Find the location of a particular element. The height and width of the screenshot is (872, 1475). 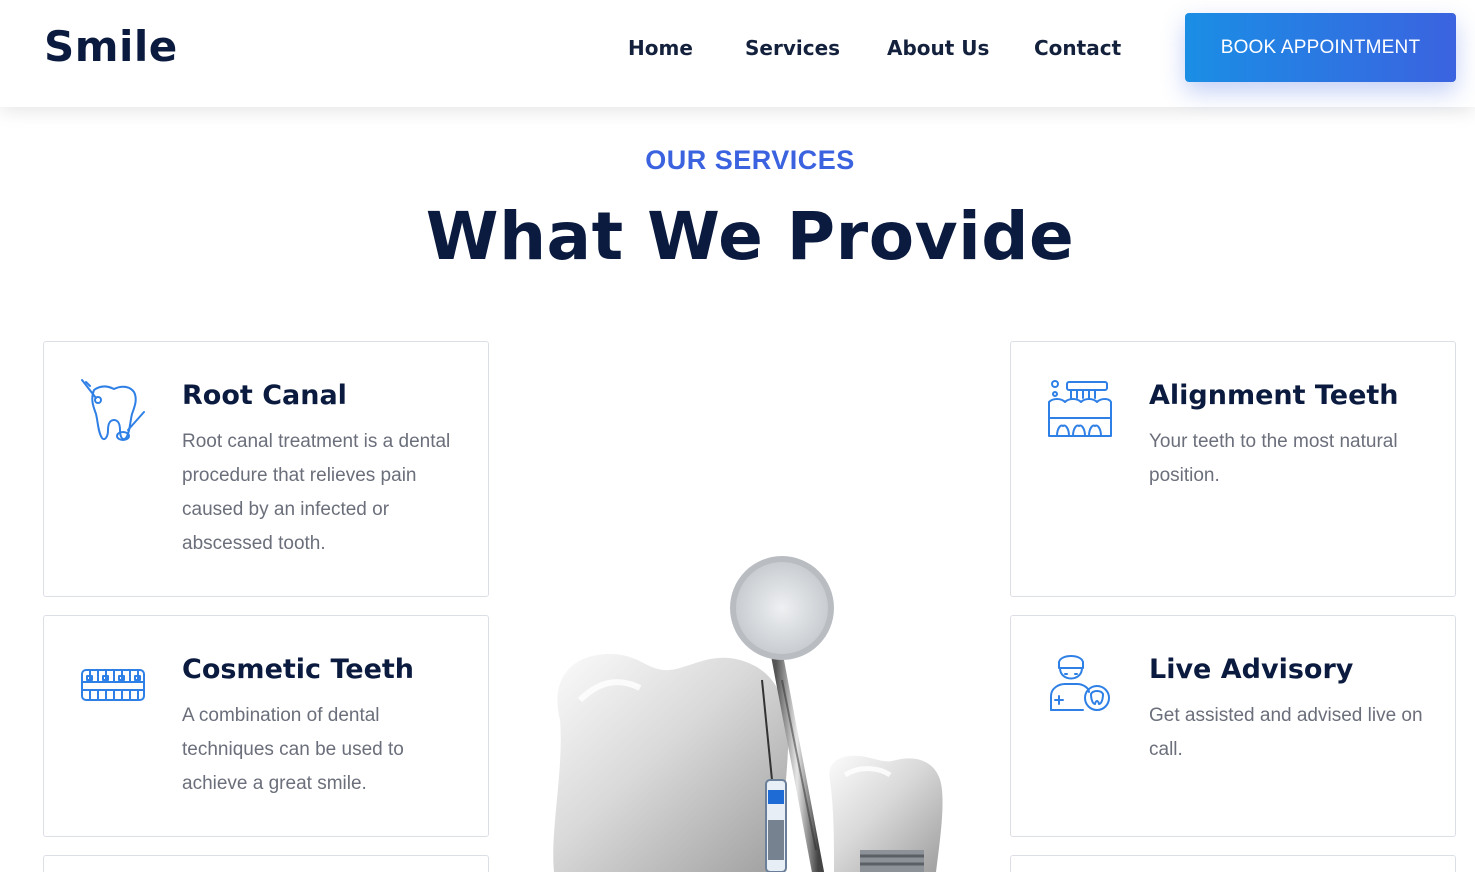

service-title: Cosmetic Teeth is located at coordinates (298, 669).